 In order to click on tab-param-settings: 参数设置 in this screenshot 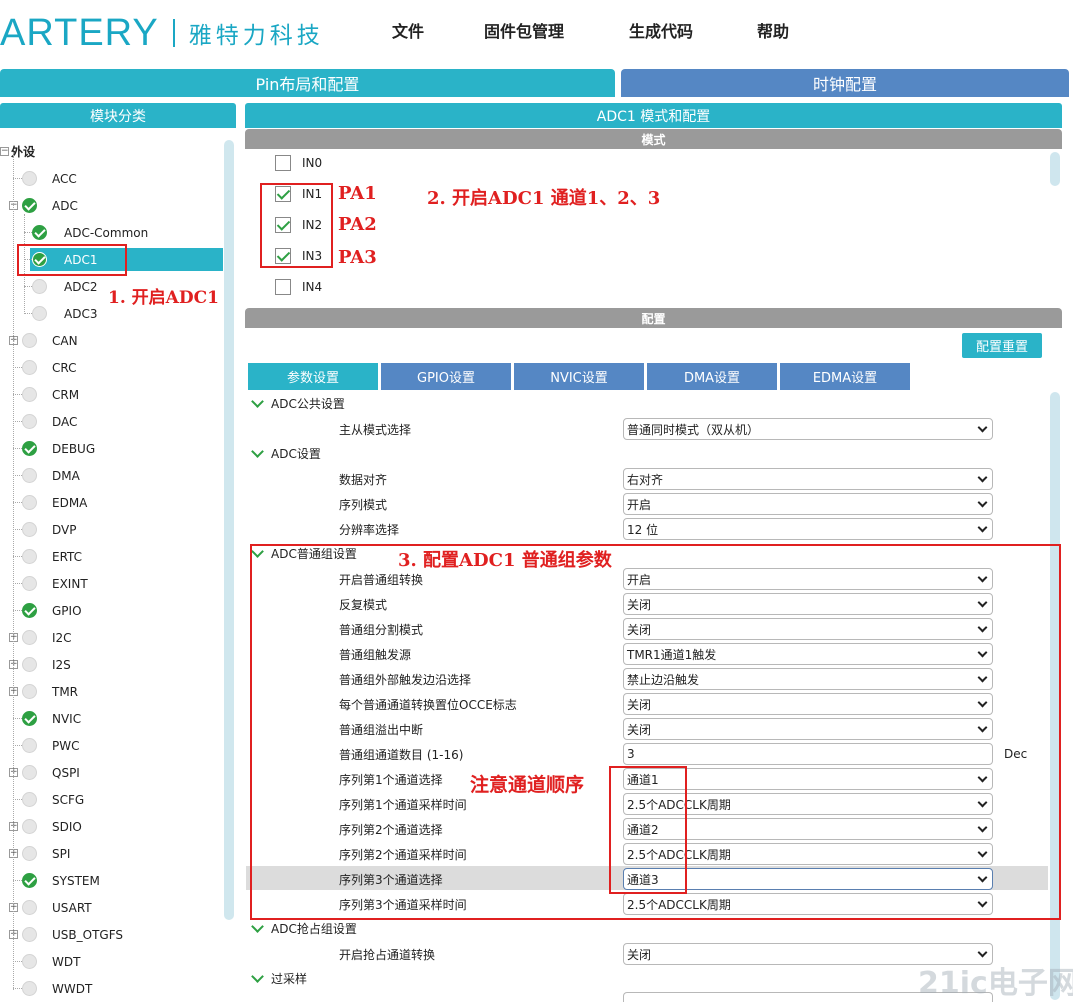, I will do `click(313, 376)`.